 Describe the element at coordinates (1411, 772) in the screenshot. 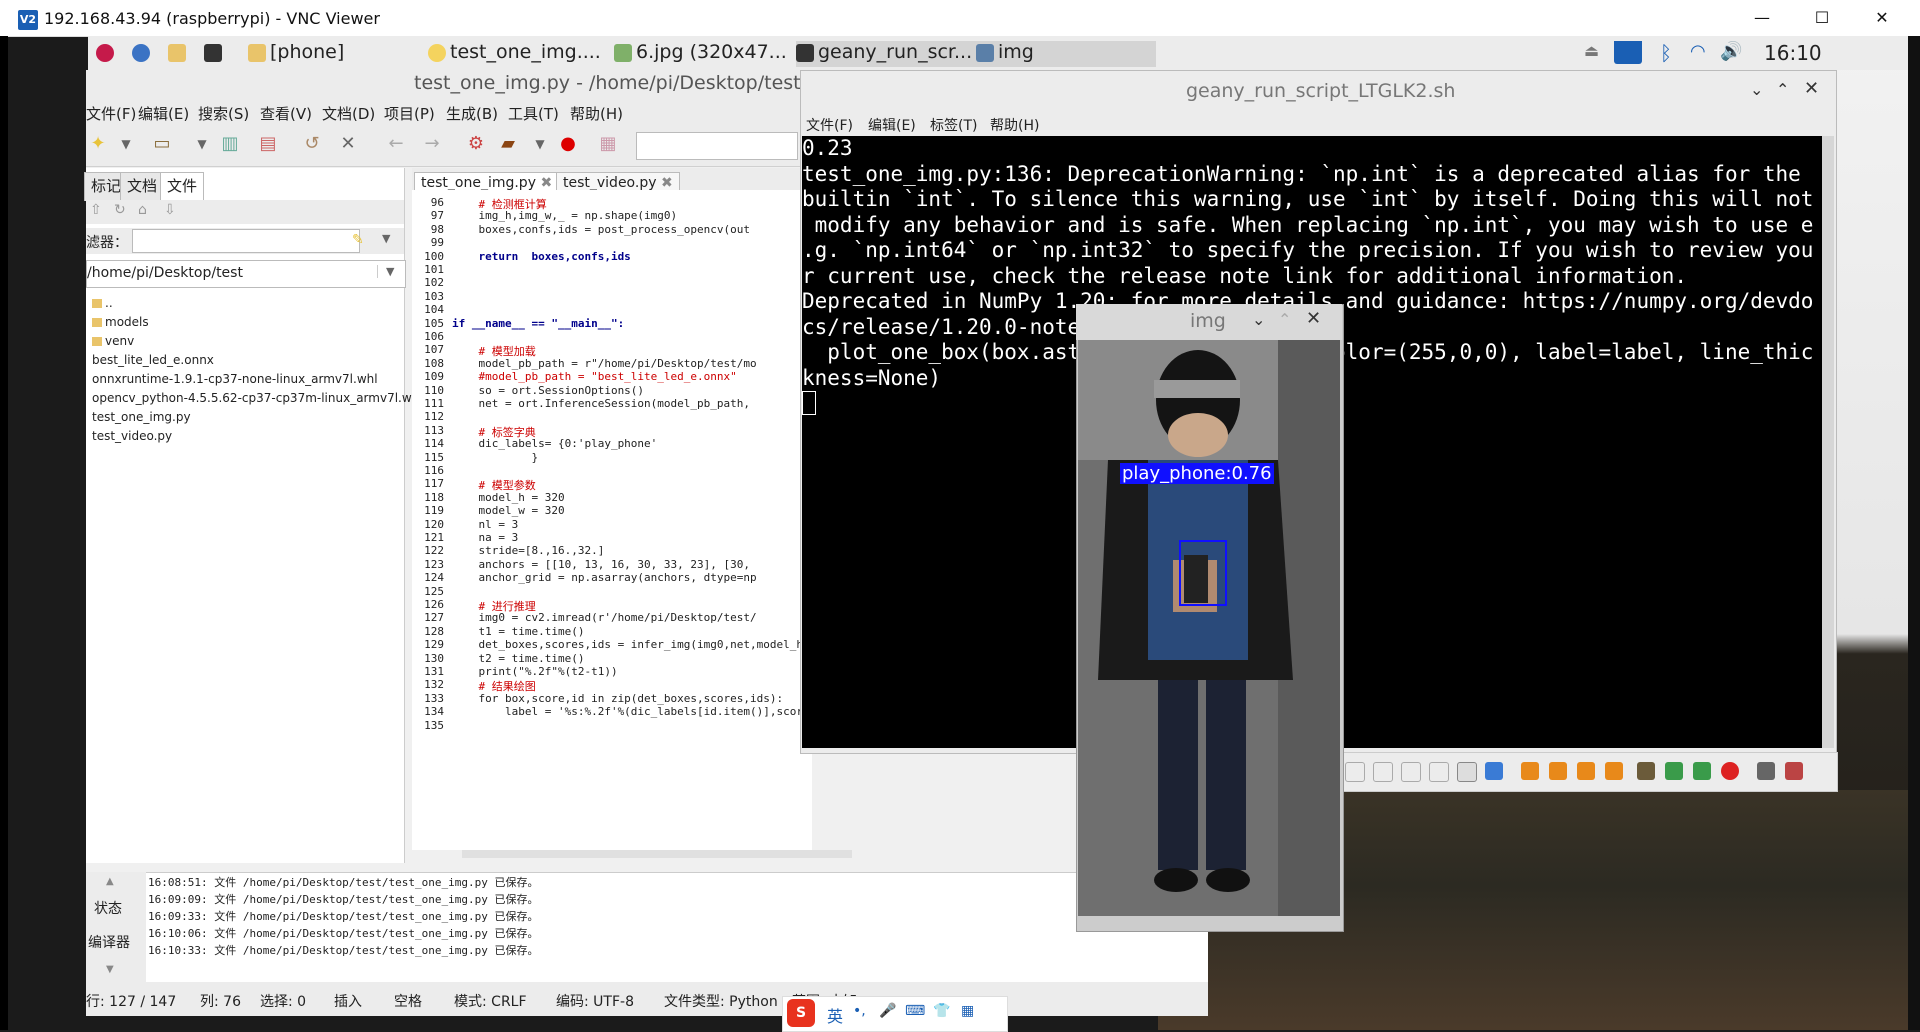

I see `zoom-in-icon` at that location.